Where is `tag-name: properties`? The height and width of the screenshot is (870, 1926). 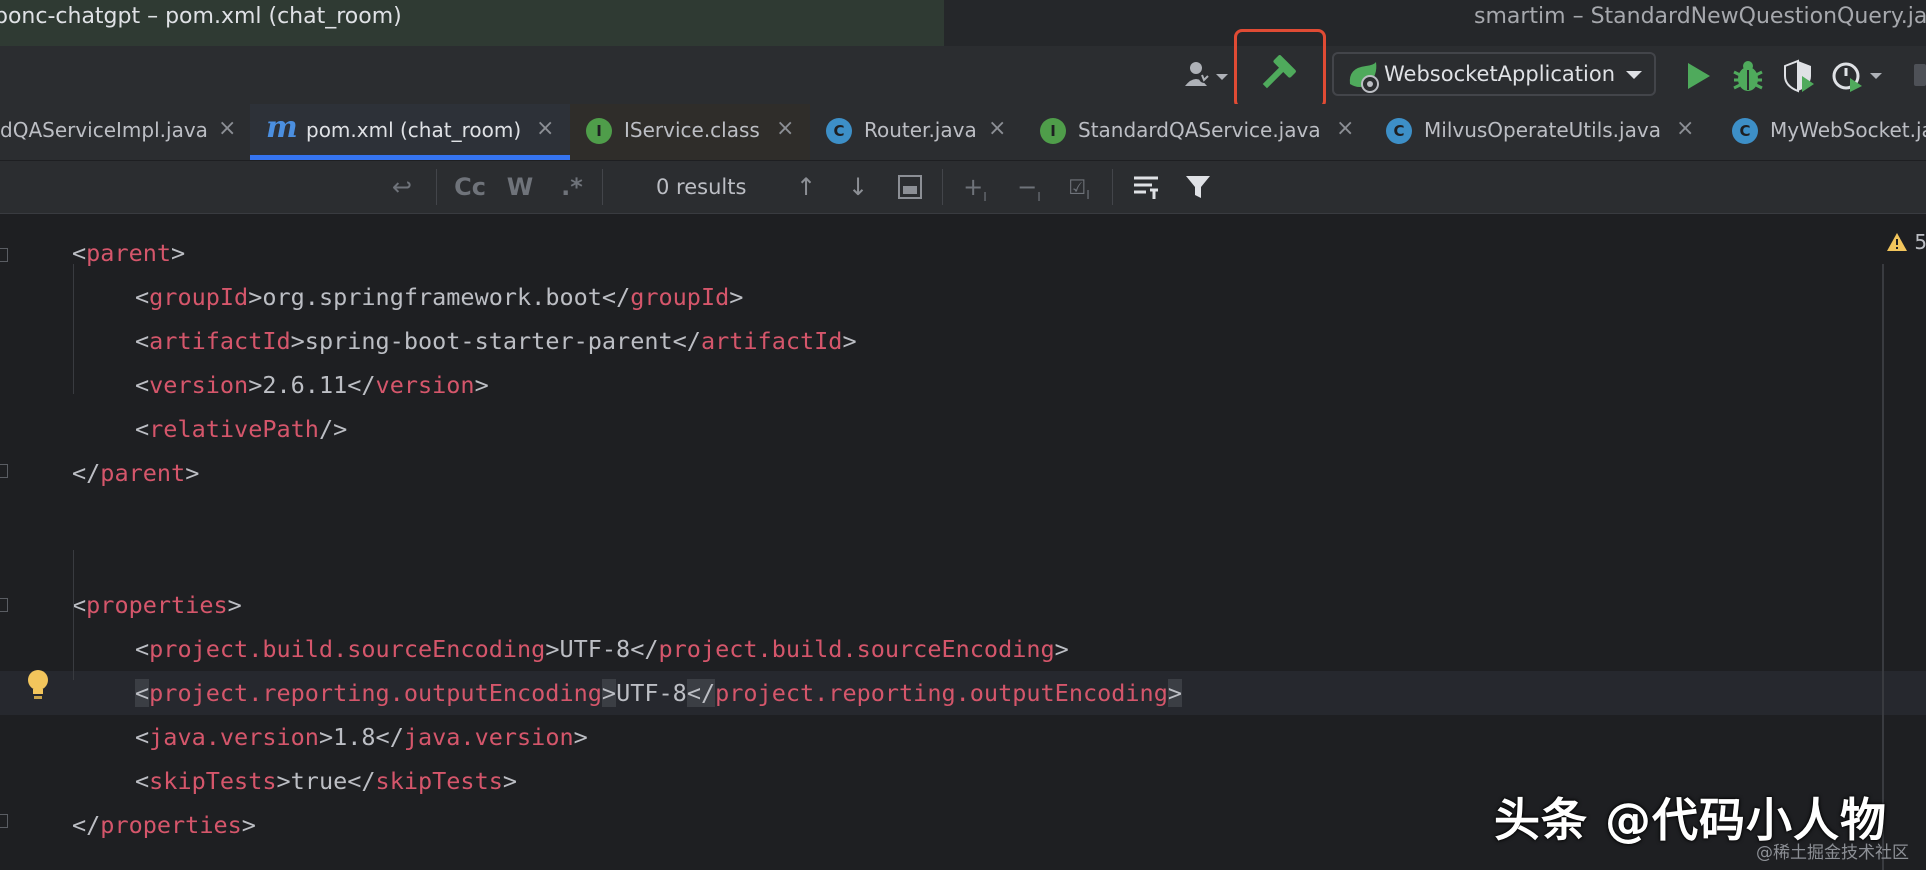 tag-name: properties is located at coordinates (157, 605).